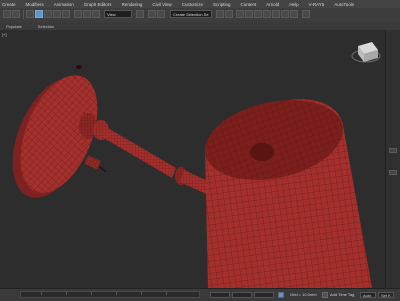  I want to click on angle-snap-icon, so click(161, 14).